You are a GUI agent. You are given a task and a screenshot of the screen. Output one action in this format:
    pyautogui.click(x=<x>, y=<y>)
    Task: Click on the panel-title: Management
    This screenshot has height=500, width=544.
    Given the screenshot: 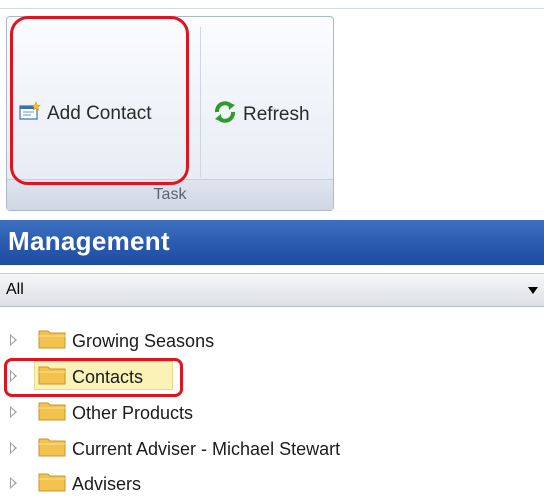 What is the action you would take?
    pyautogui.click(x=89, y=241)
    